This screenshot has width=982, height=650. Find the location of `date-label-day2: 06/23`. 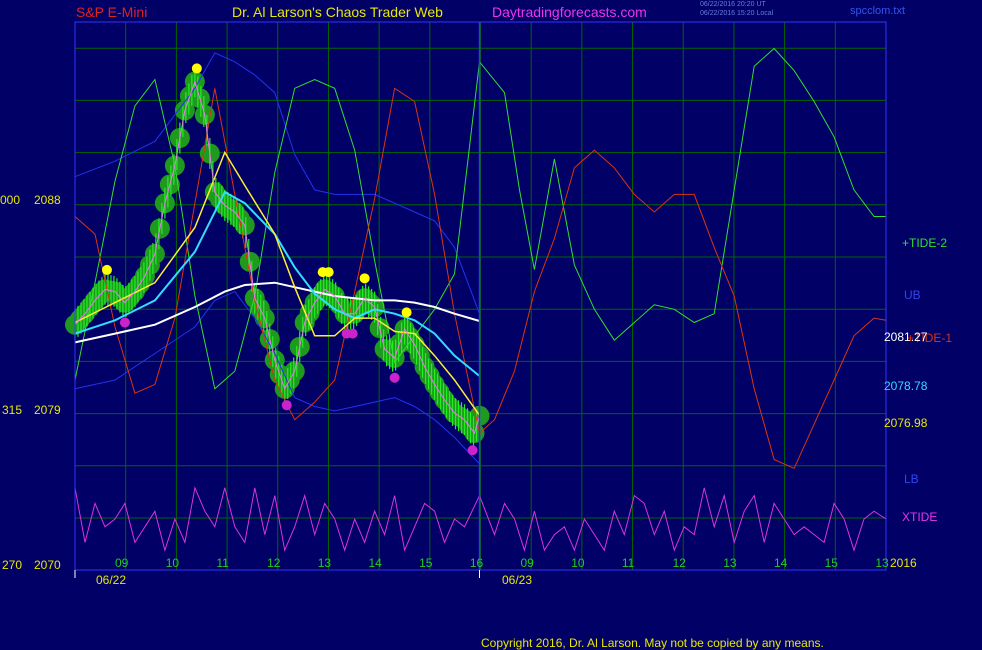

date-label-day2: 06/23 is located at coordinates (517, 580).